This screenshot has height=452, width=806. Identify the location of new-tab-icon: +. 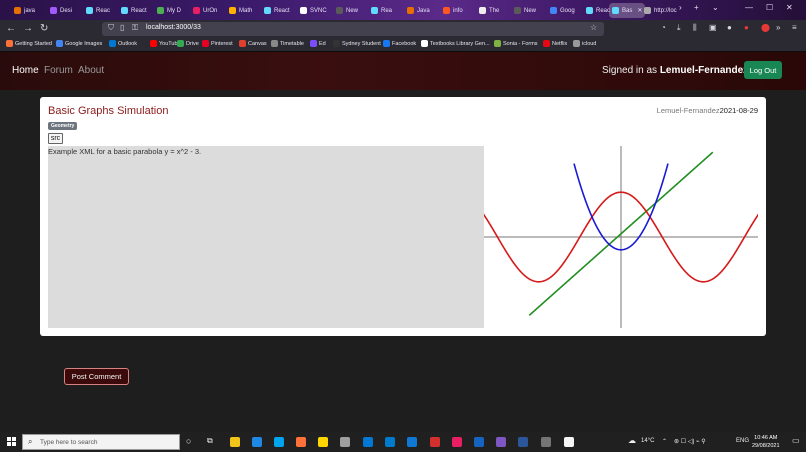
(696, 7).